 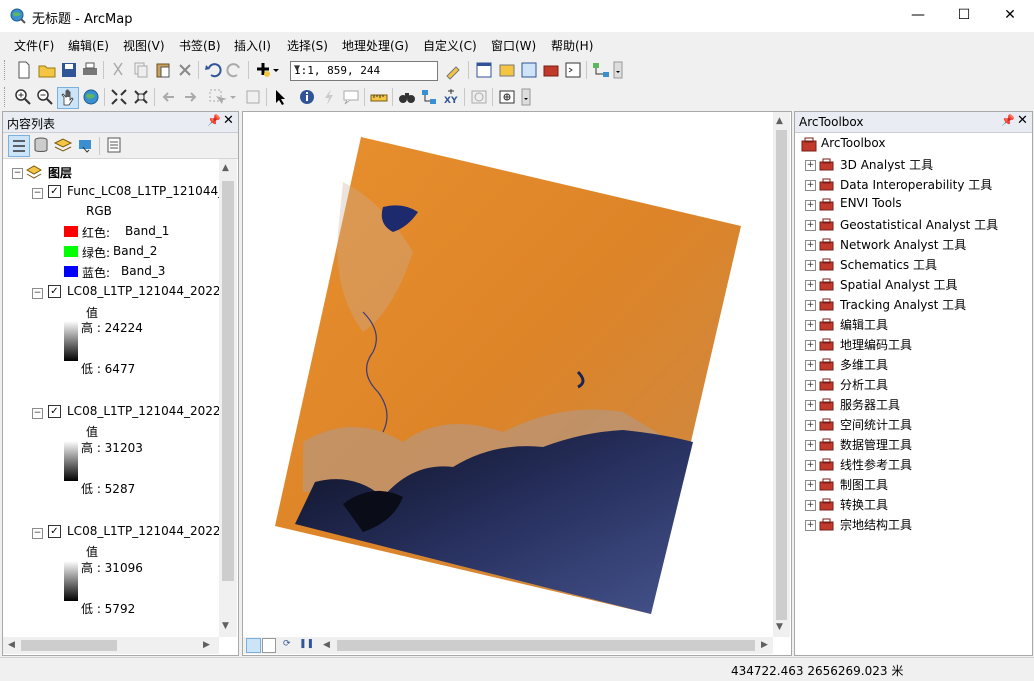 I want to click on refresh-icon: ⟳, so click(x=287, y=644).